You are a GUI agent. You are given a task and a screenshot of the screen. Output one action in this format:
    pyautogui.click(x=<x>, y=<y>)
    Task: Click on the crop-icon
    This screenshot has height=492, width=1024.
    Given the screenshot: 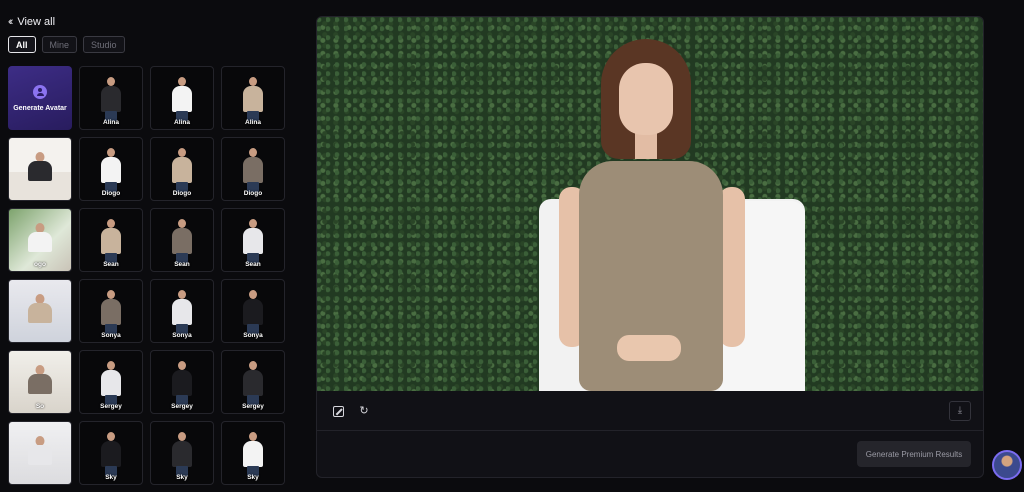 What is the action you would take?
    pyautogui.click(x=338, y=411)
    